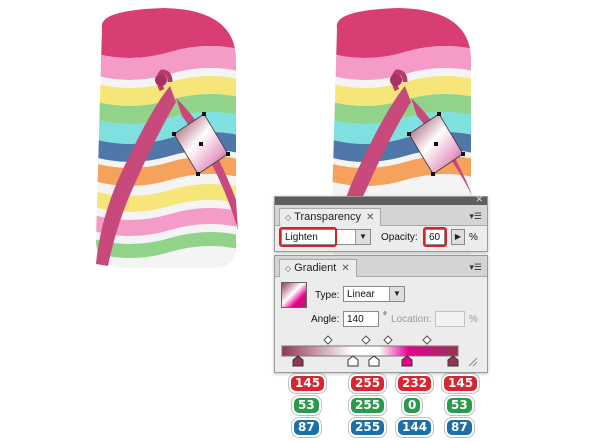 The height and width of the screenshot is (442, 590). What do you see at coordinates (325, 319) in the screenshot?
I see `angle-label: Angle:` at bounding box center [325, 319].